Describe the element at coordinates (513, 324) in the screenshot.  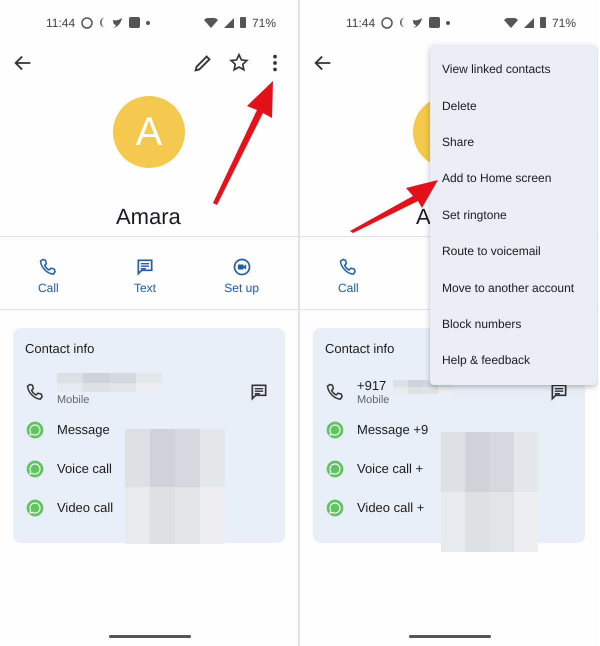
I see `menu-item: Block numbers` at that location.